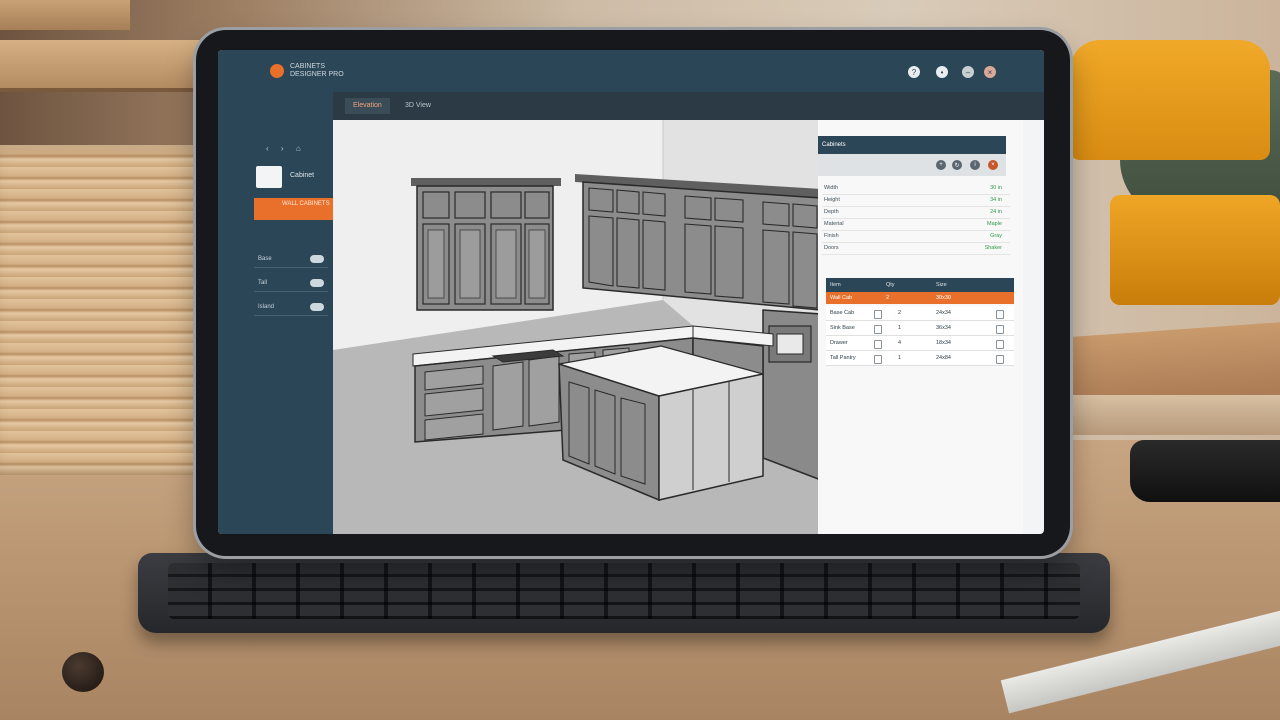  What do you see at coordinates (996, 200) in the screenshot?
I see `property-value: 34 in` at bounding box center [996, 200].